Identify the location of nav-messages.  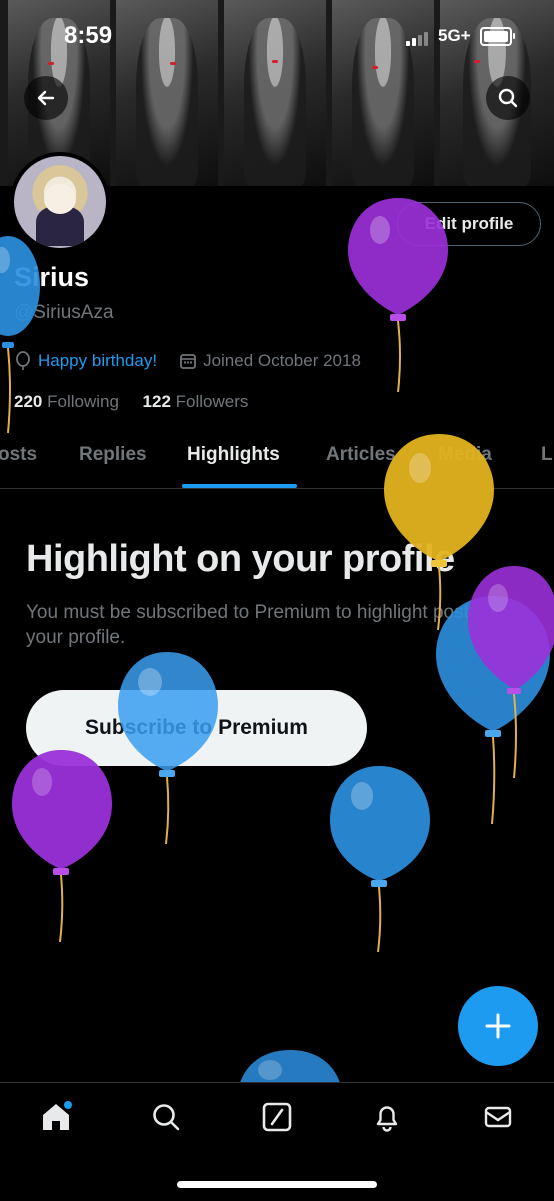
(498, 1117).